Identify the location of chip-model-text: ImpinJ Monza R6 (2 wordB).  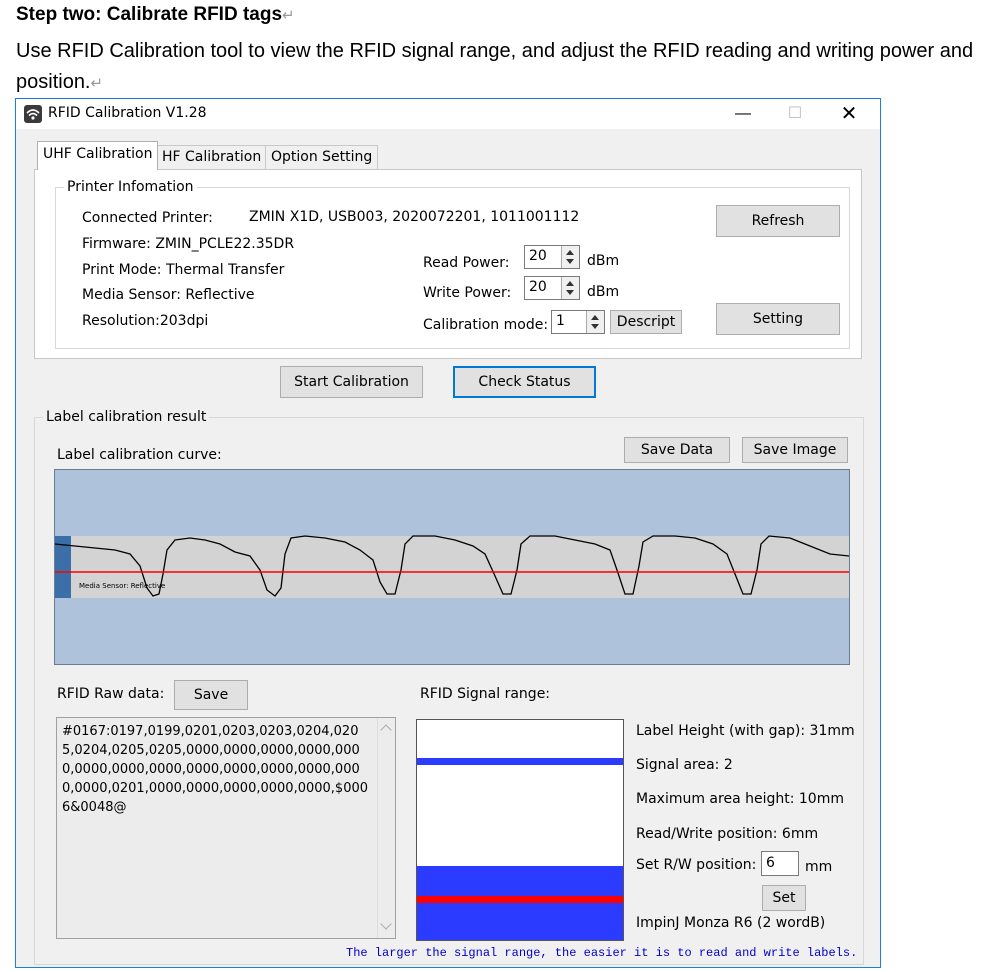
(731, 923).